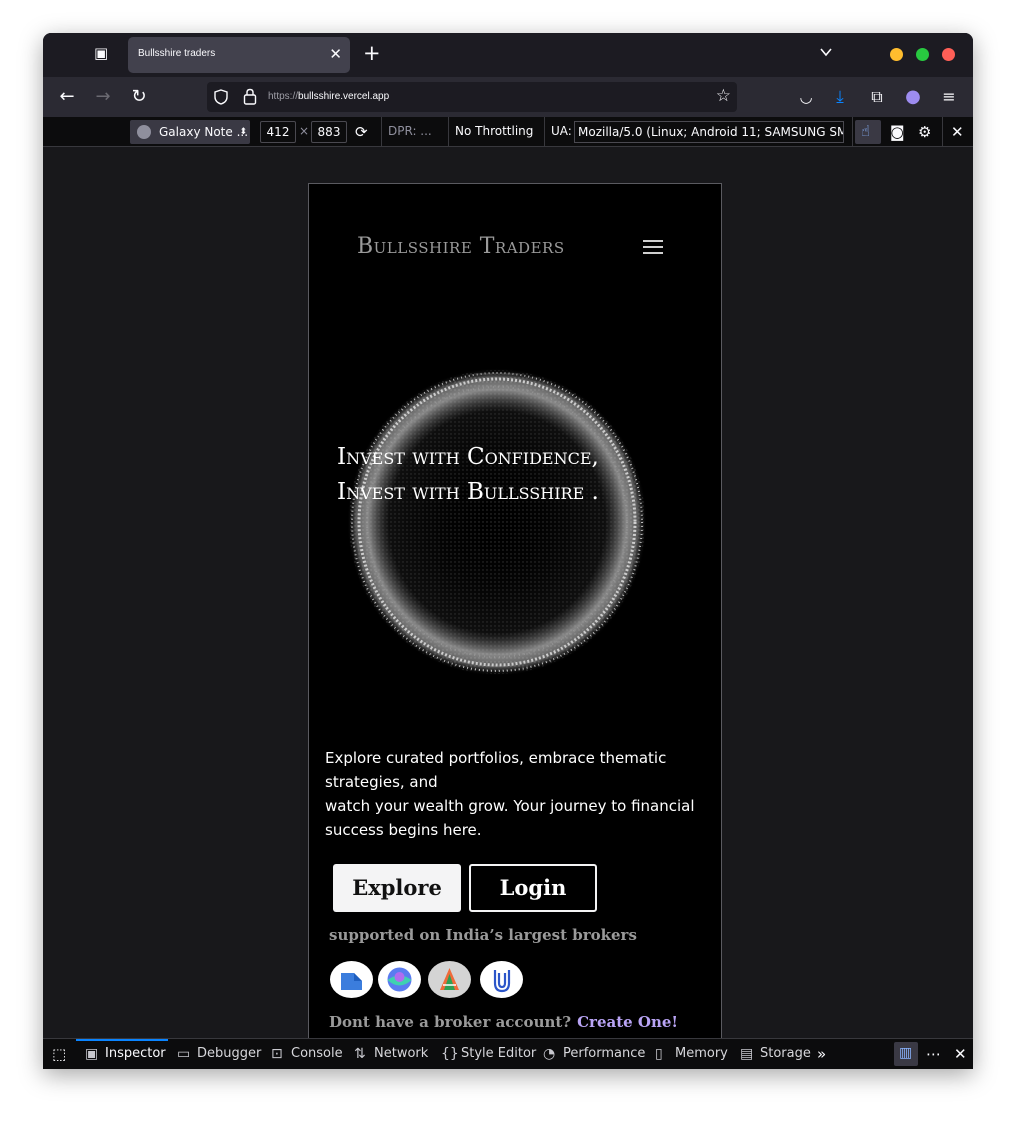  I want to click on tab-debugger: ▭ Debugger, so click(219, 1054).